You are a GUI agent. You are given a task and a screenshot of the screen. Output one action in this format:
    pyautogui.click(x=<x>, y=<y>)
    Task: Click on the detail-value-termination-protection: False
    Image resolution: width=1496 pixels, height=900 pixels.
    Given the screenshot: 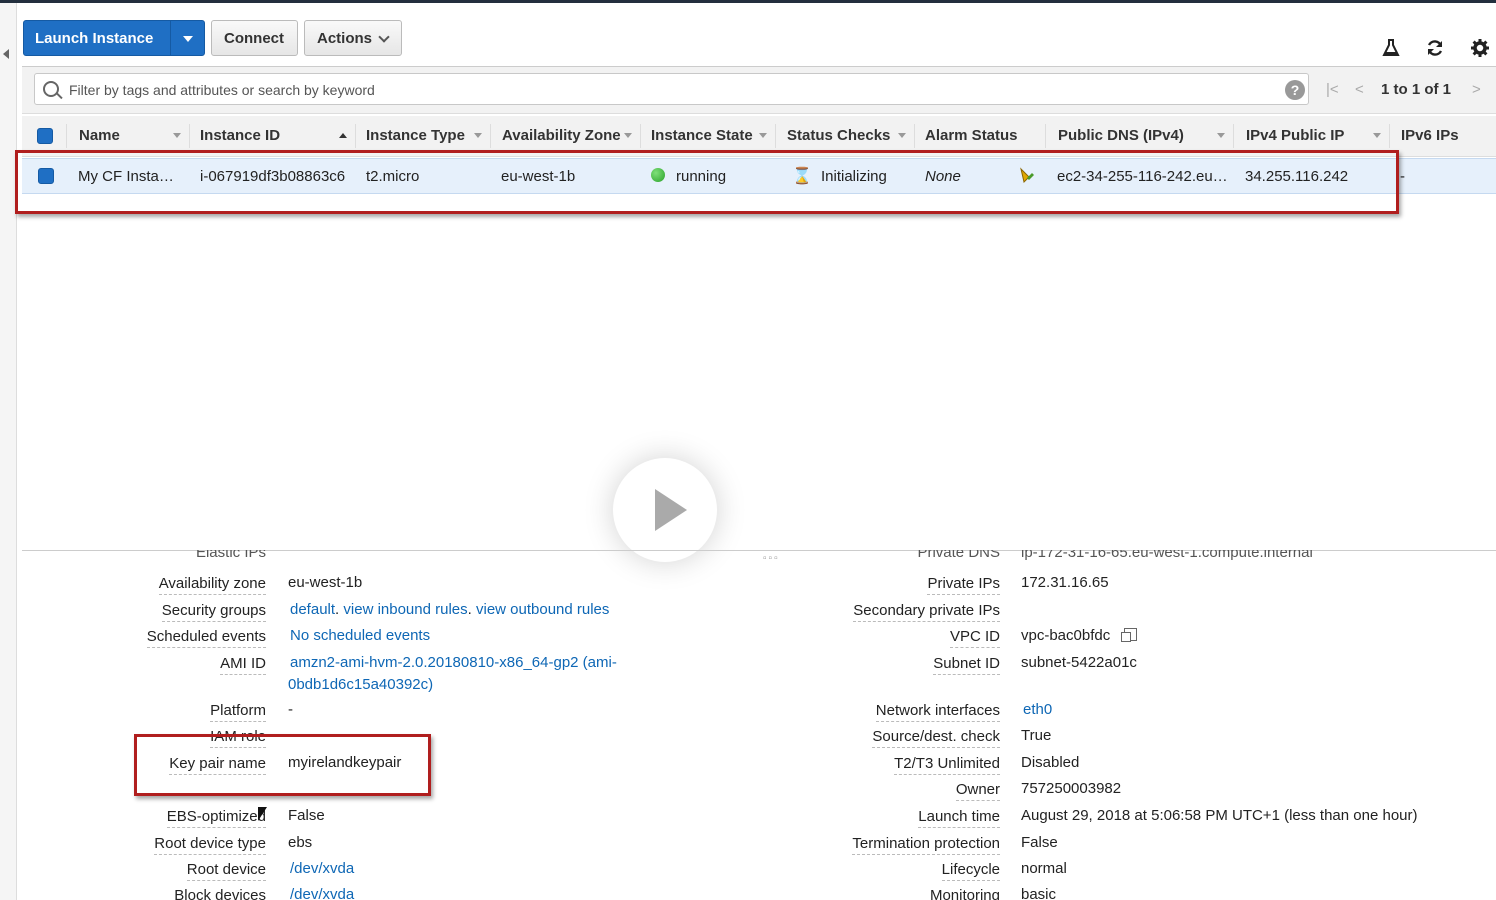 What is the action you would take?
    pyautogui.click(x=1039, y=842)
    